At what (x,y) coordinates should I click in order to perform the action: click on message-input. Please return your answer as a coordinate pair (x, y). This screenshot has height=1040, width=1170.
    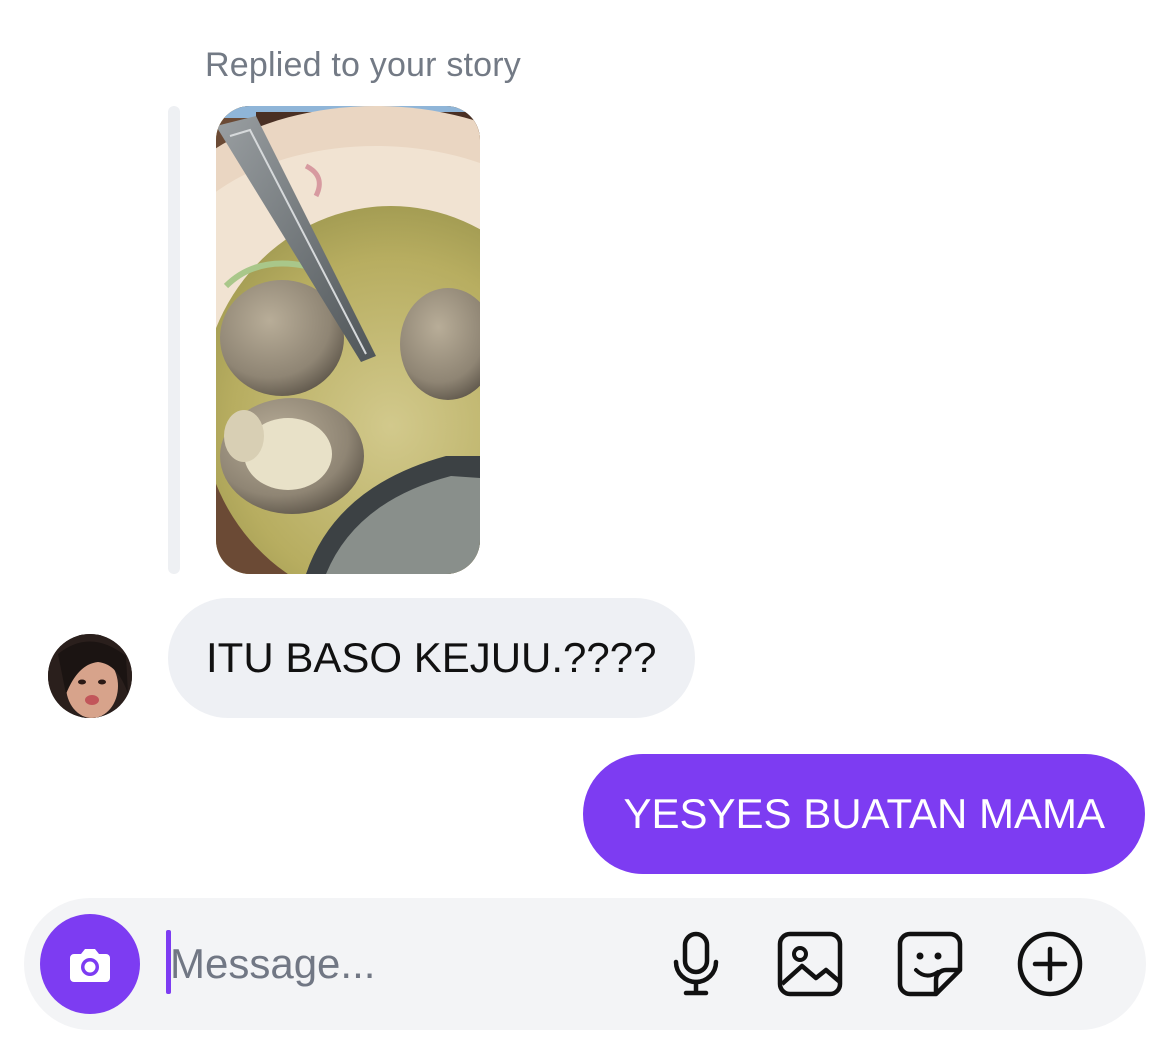
    Looking at the image, I should click on (405, 964).